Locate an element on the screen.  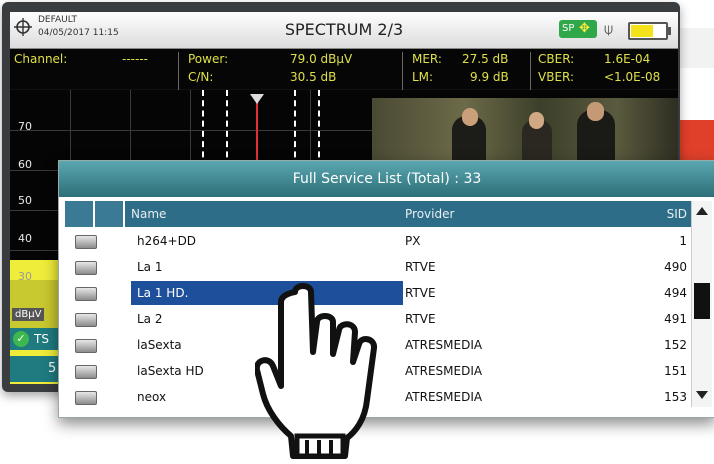
service-sid: 491 is located at coordinates (675, 319).